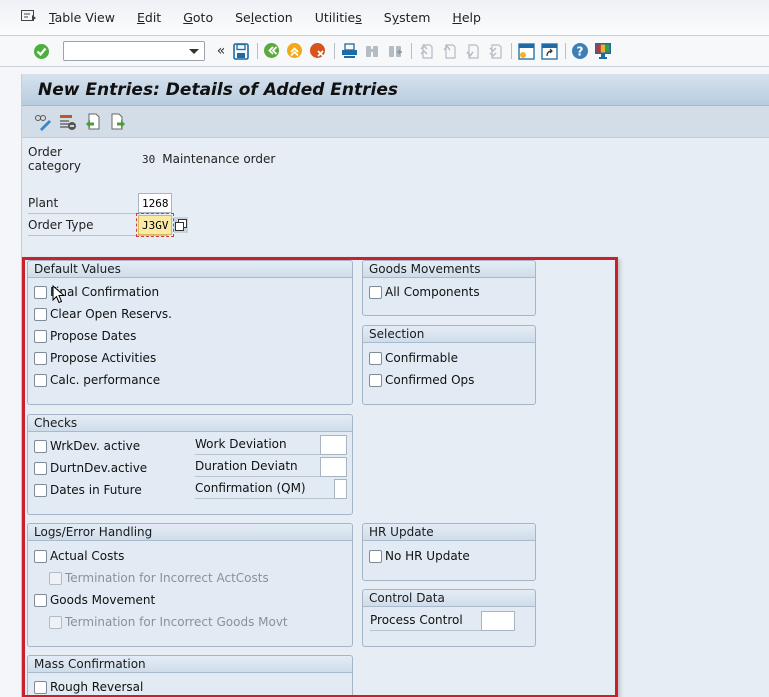 This screenshot has width=769, height=697. What do you see at coordinates (449, 598) in the screenshot?
I see `group-header: Control Data` at bounding box center [449, 598].